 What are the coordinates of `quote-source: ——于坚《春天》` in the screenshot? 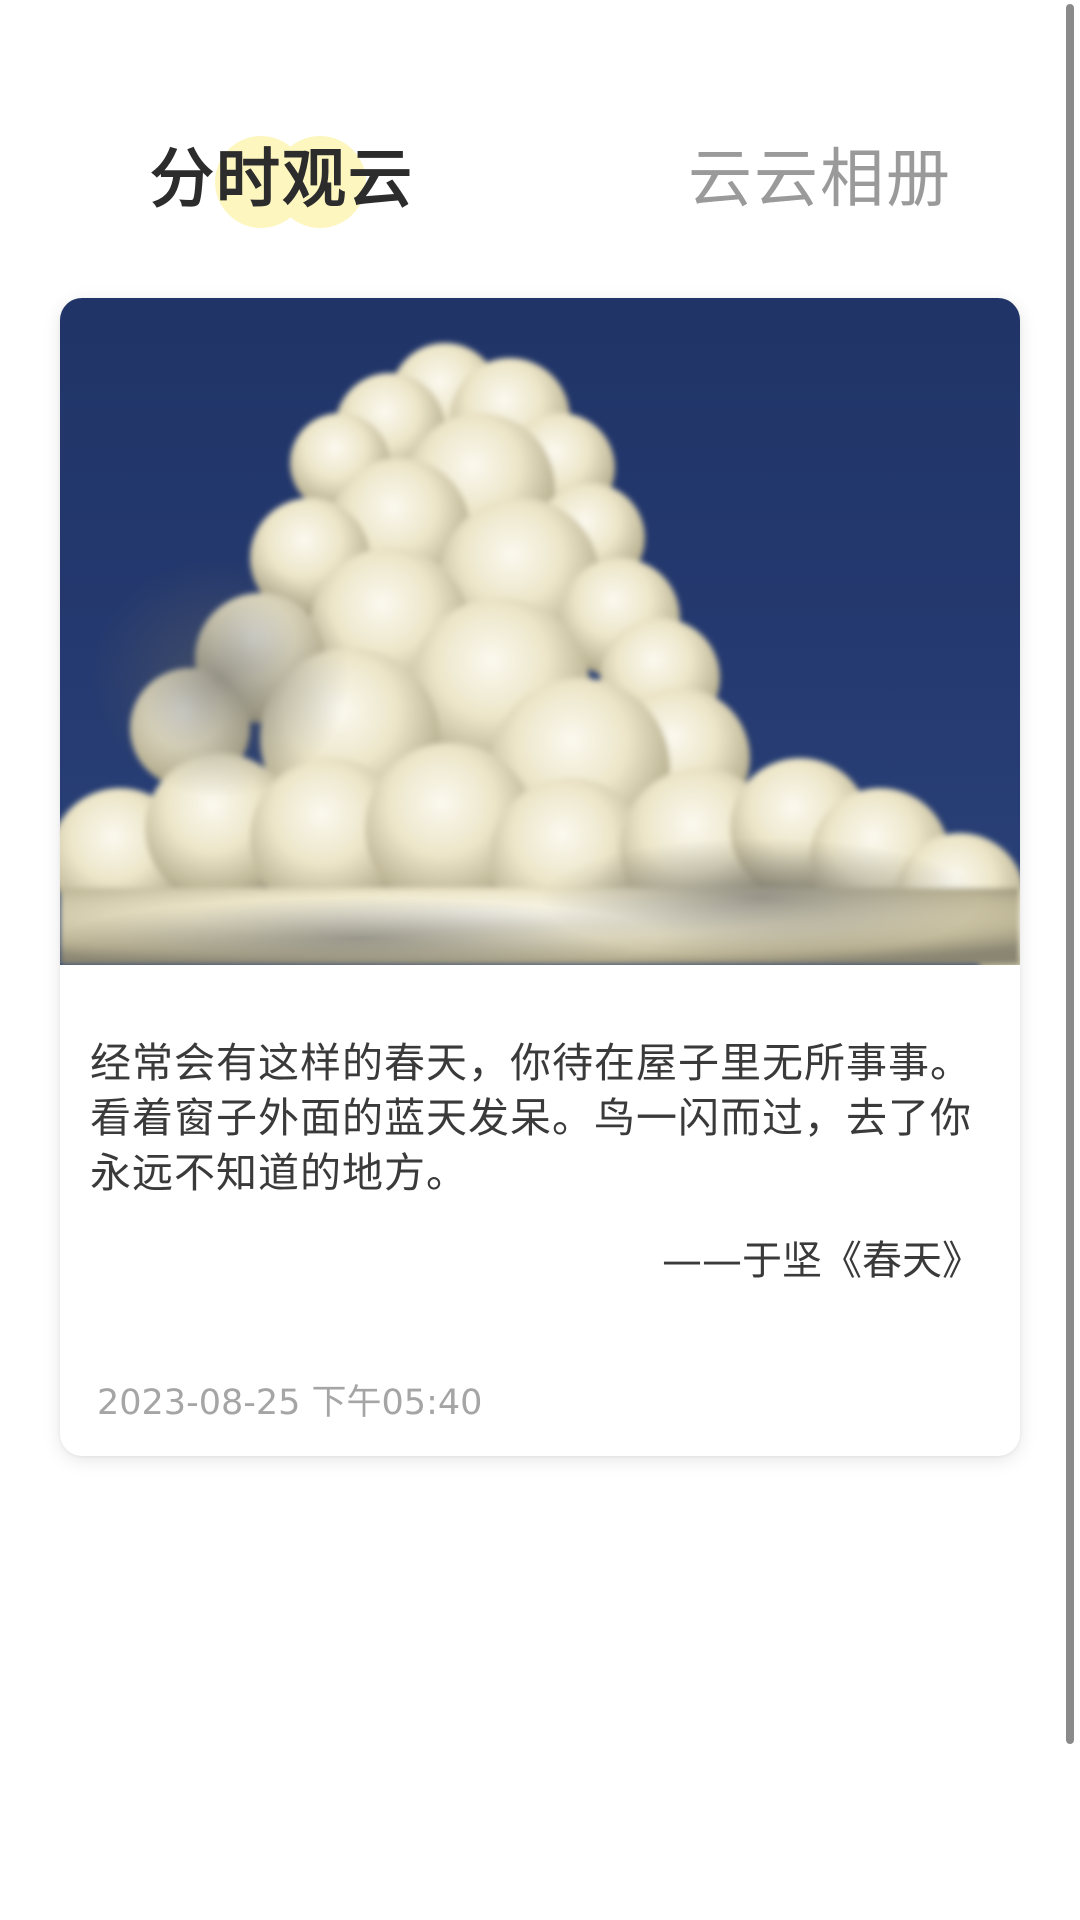 It's located at (822, 1261).